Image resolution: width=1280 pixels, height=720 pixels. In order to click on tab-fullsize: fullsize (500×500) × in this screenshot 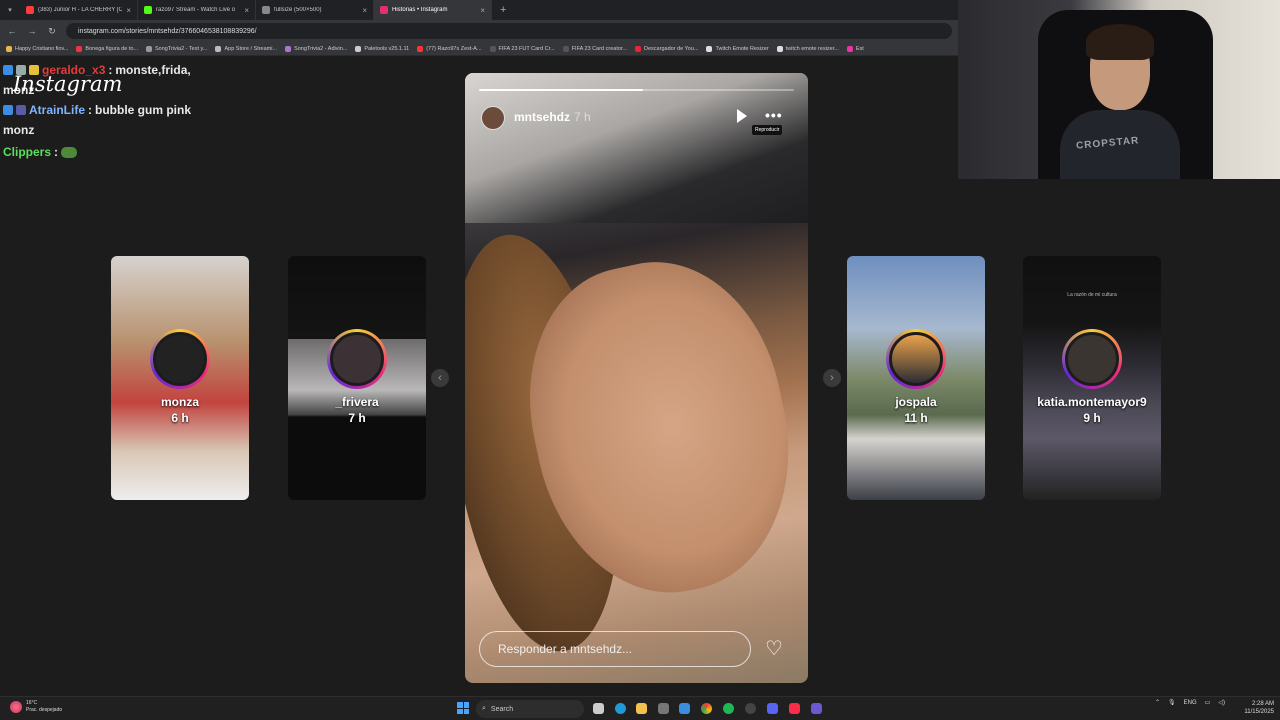, I will do `click(315, 10)`.